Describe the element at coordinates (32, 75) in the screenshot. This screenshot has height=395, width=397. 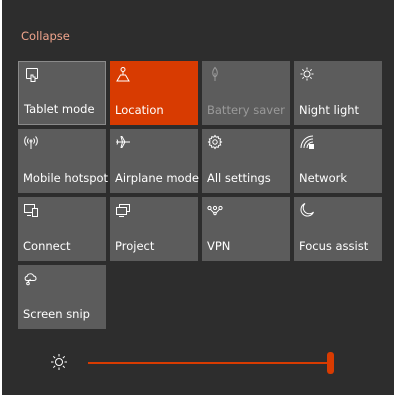
I see `tablet-mode-icon` at that location.